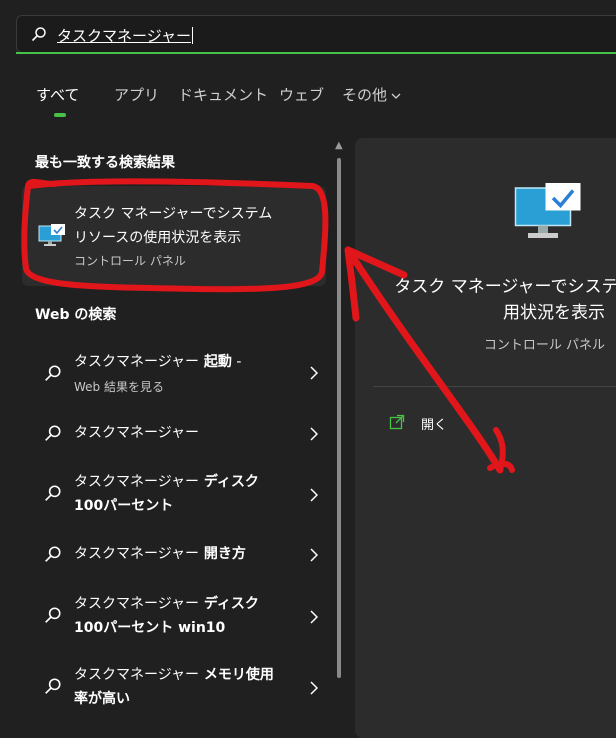 The image size is (616, 738). What do you see at coordinates (397, 424) in the screenshot?
I see `open-external-icon` at bounding box center [397, 424].